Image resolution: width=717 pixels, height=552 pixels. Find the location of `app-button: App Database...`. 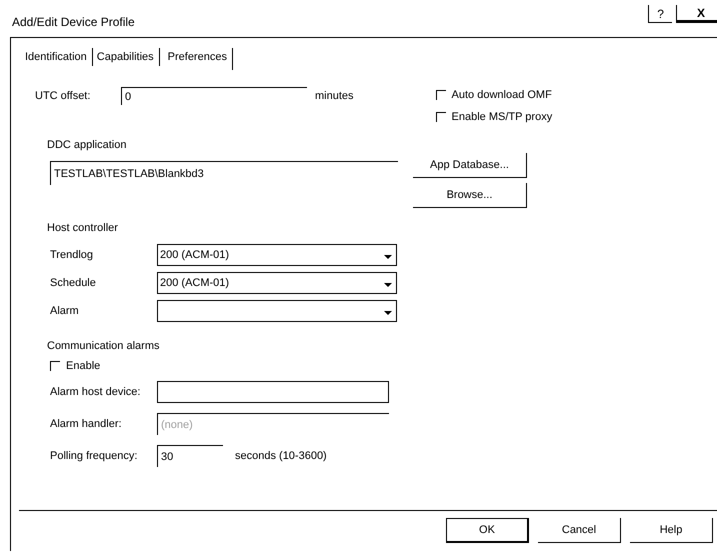

app-button: App Database... is located at coordinates (470, 165).